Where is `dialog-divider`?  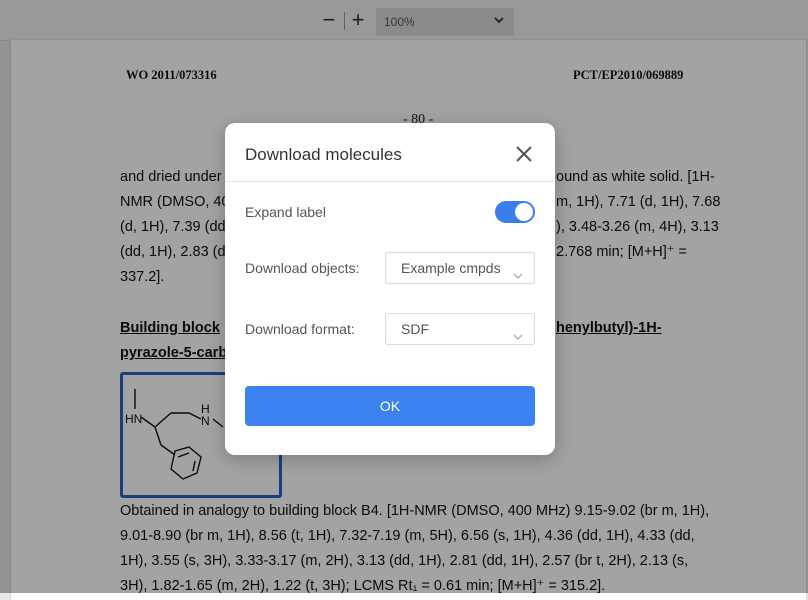 dialog-divider is located at coordinates (390, 181).